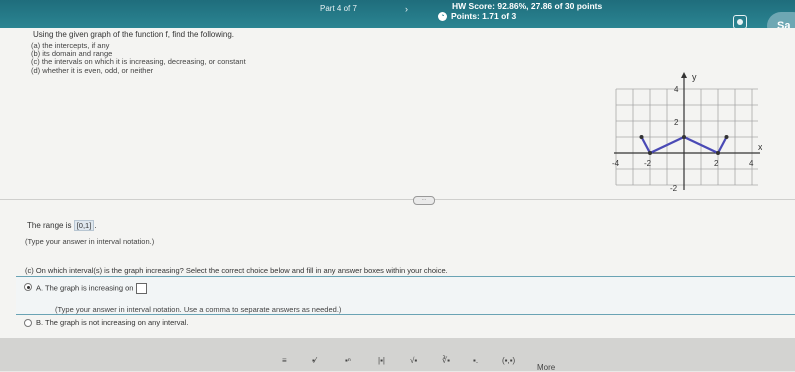 The width and height of the screenshot is (795, 372). Describe the element at coordinates (84, 225) in the screenshot. I see `range-value: [0,1]` at that location.